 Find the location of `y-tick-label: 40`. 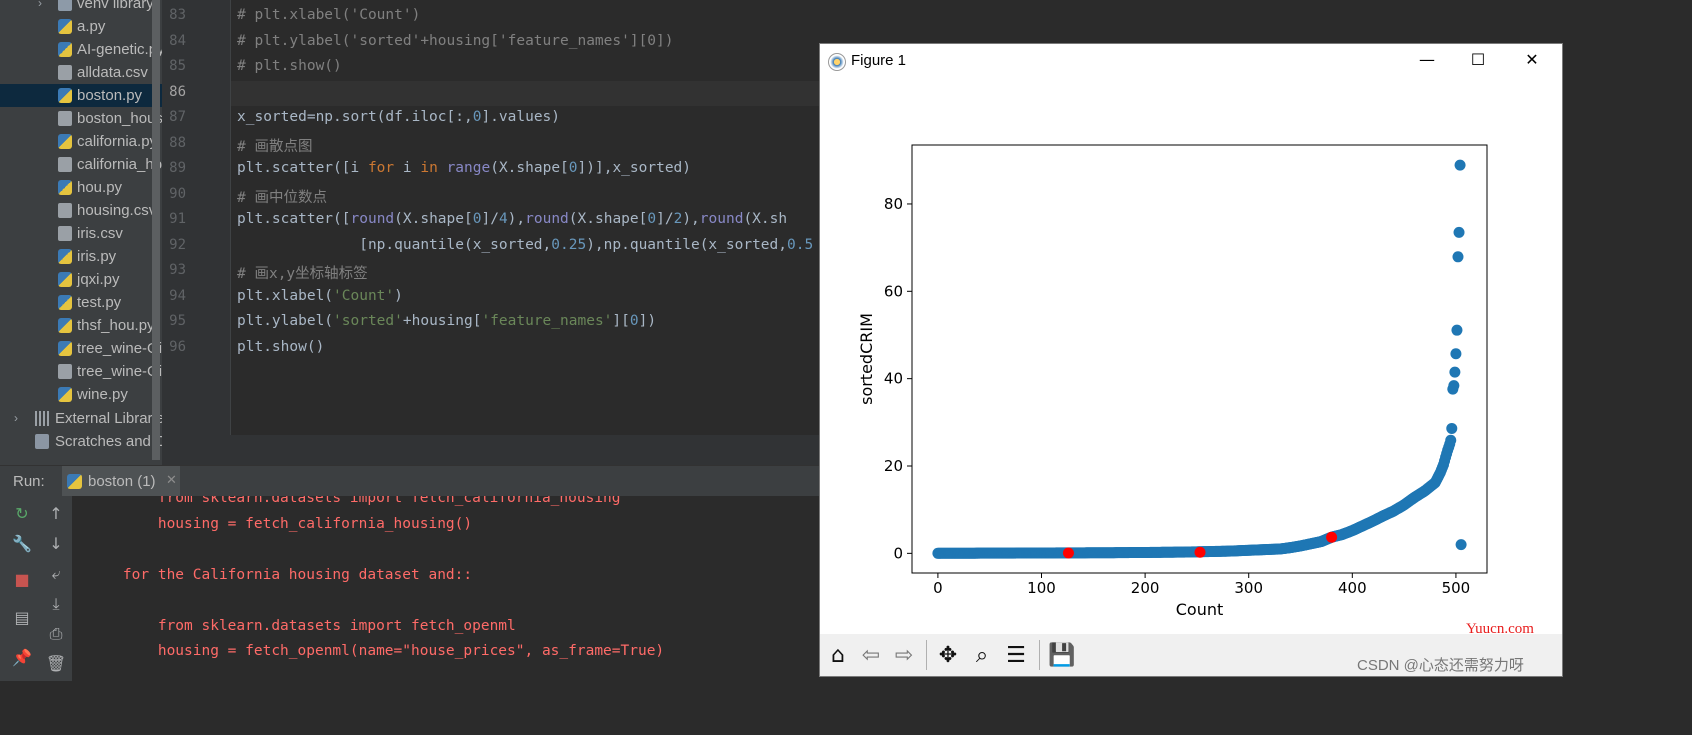

y-tick-label: 40 is located at coordinates (893, 379).